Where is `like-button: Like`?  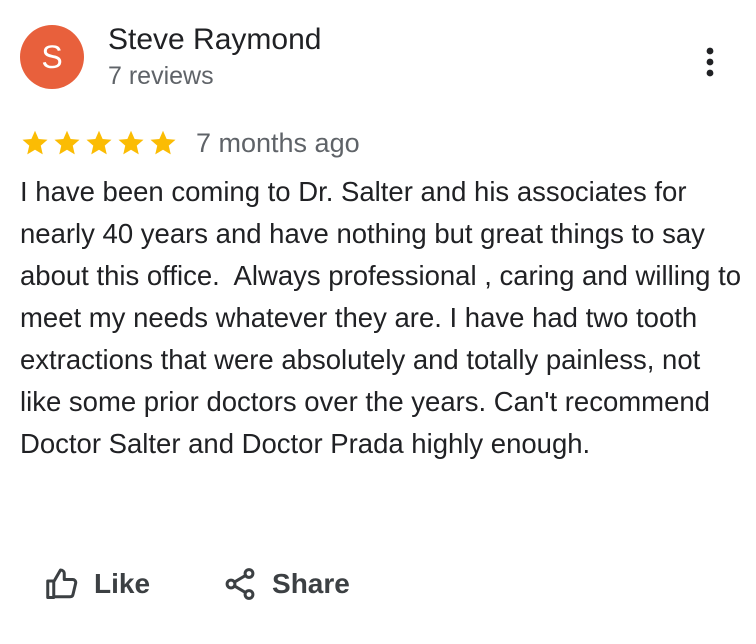
like-button: Like is located at coordinates (97, 584).